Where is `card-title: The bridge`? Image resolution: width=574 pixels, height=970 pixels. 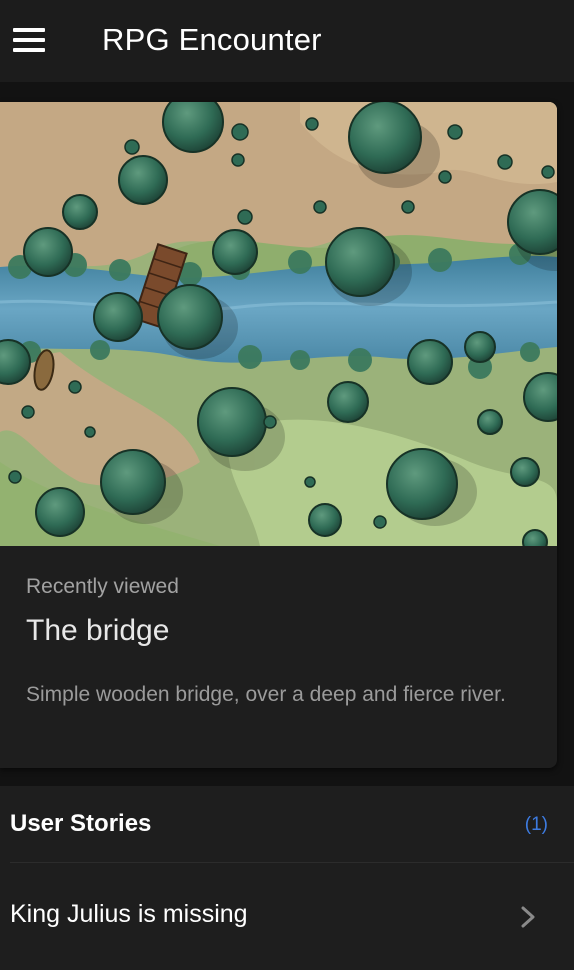 card-title: The bridge is located at coordinates (98, 630).